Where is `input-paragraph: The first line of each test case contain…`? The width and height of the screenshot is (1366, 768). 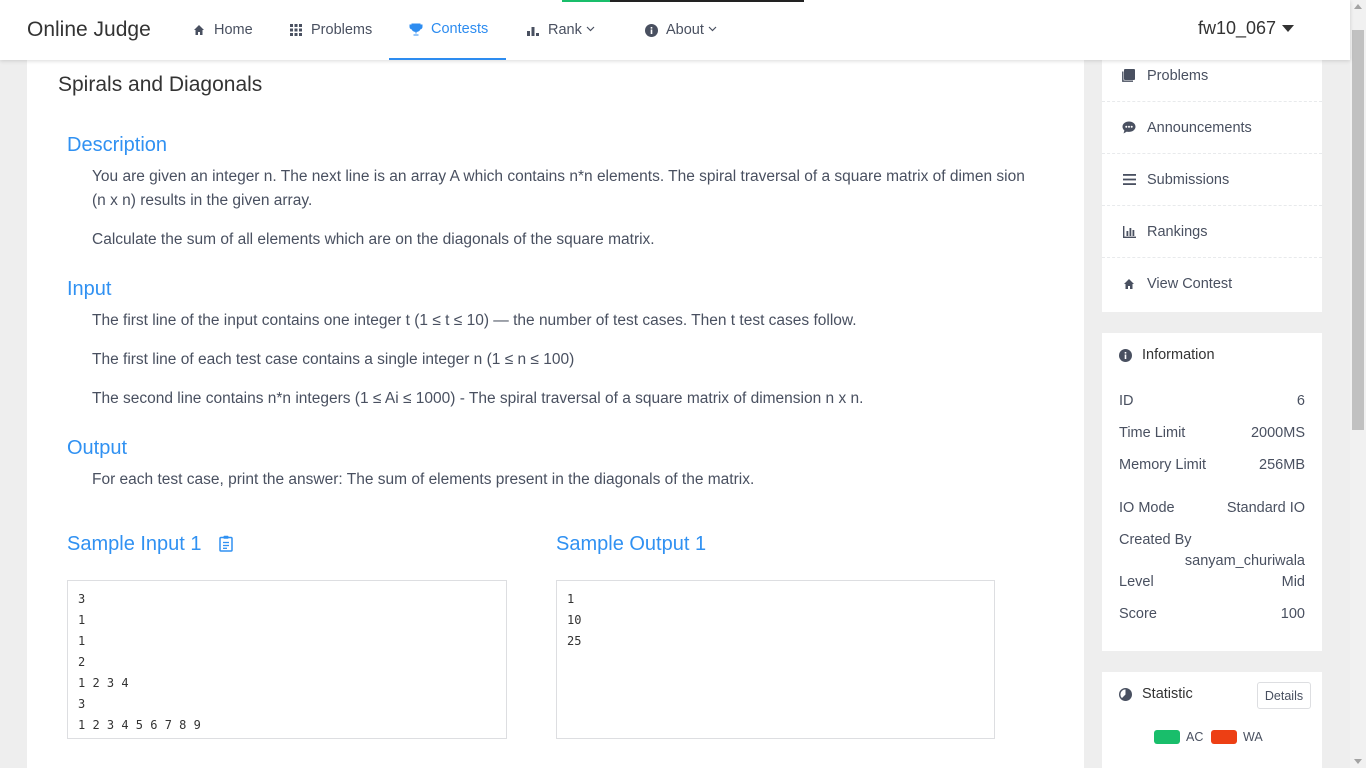 input-paragraph: The first line of each test case contain… is located at coordinates (333, 359).